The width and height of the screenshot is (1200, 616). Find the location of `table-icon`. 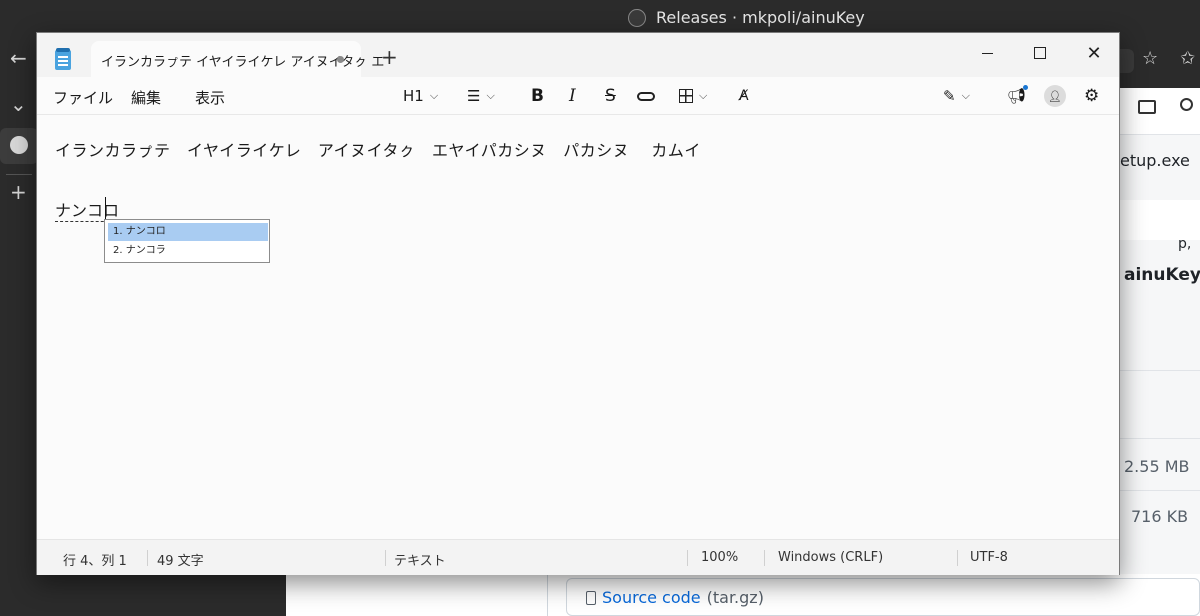

table-icon is located at coordinates (686, 96).